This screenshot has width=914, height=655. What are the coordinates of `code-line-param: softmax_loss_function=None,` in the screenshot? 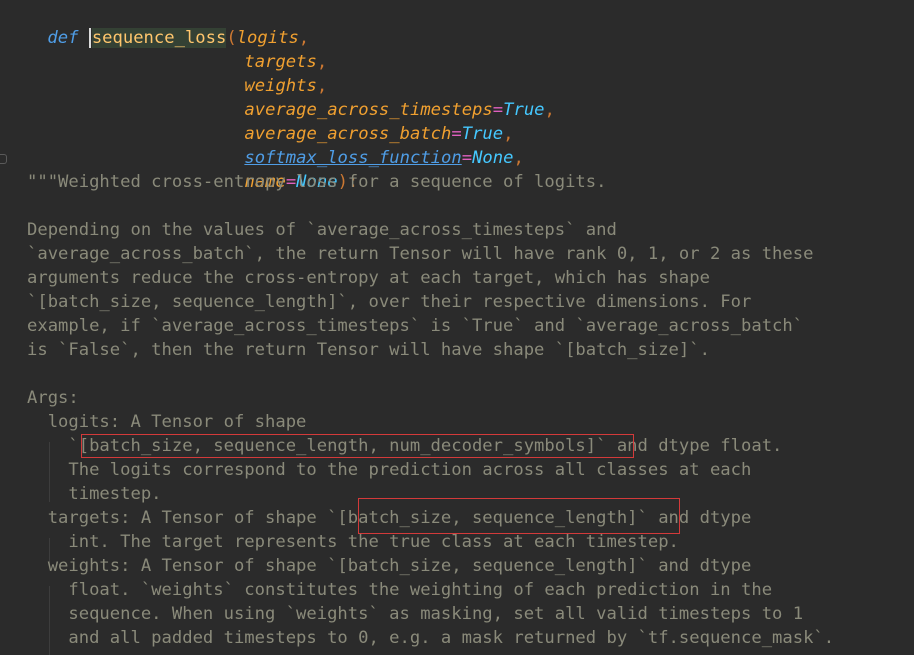 It's located at (363, 145).